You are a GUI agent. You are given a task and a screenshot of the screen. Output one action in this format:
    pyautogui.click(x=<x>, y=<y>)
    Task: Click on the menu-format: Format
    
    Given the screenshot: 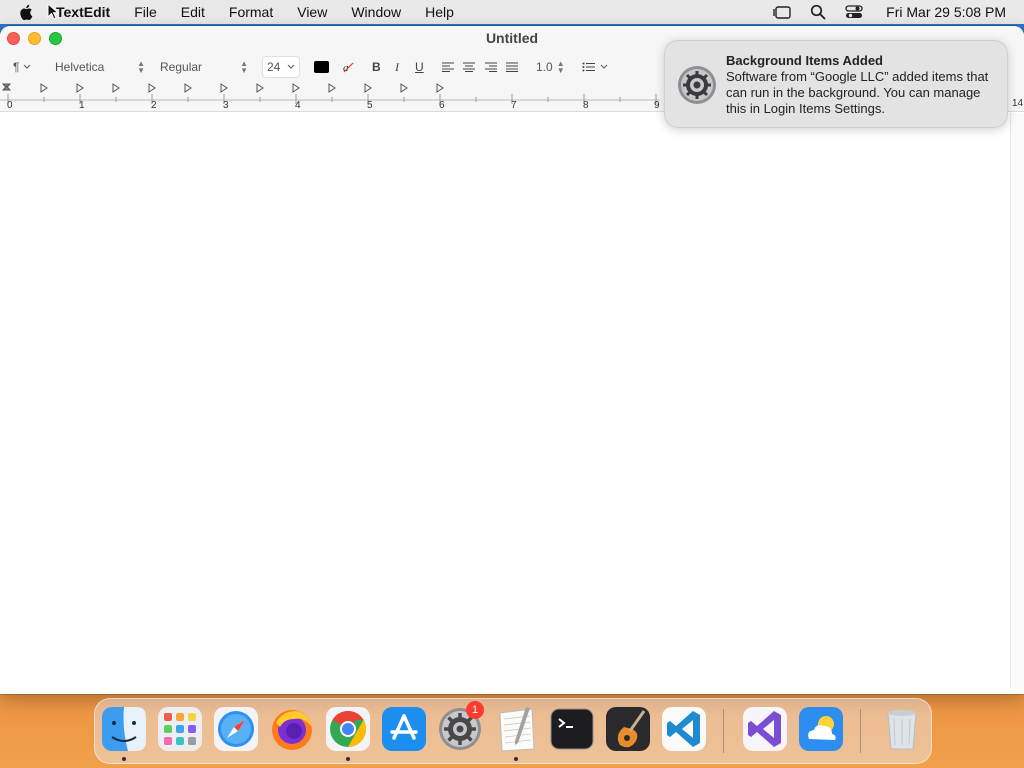 What is the action you would take?
    pyautogui.click(x=251, y=12)
    